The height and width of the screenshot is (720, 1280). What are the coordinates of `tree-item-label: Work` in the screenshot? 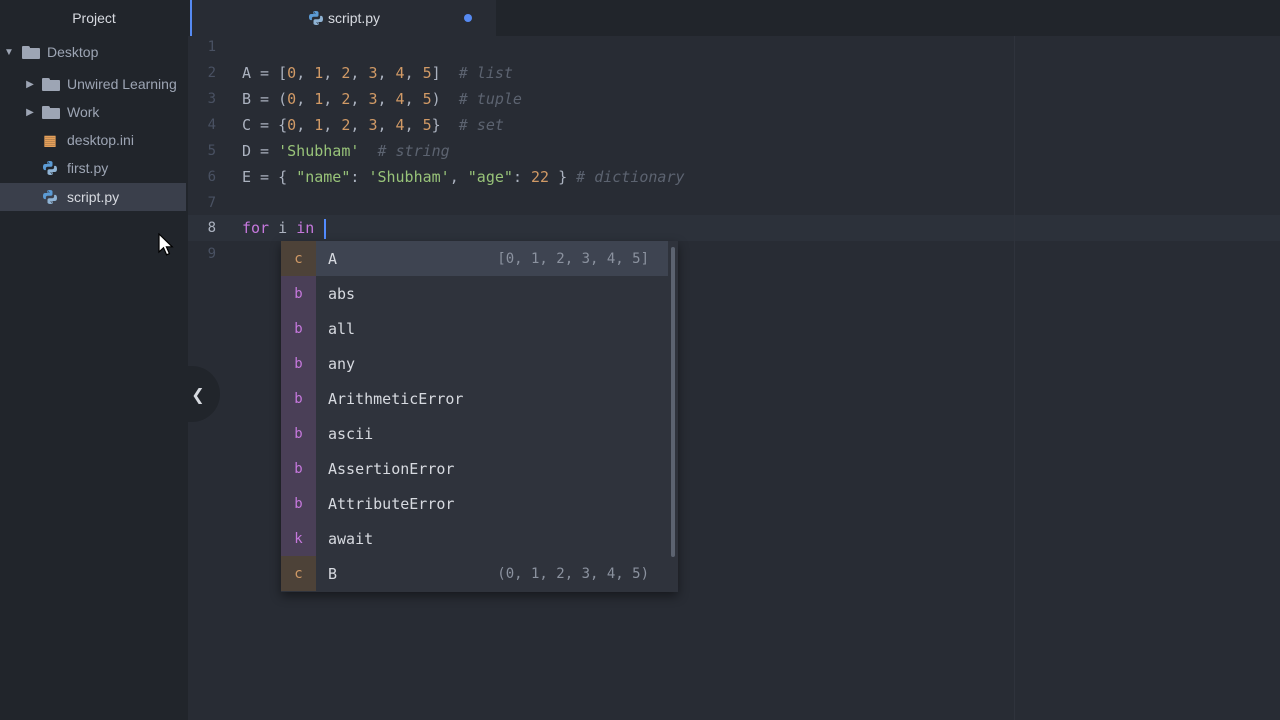 It's located at (83, 112).